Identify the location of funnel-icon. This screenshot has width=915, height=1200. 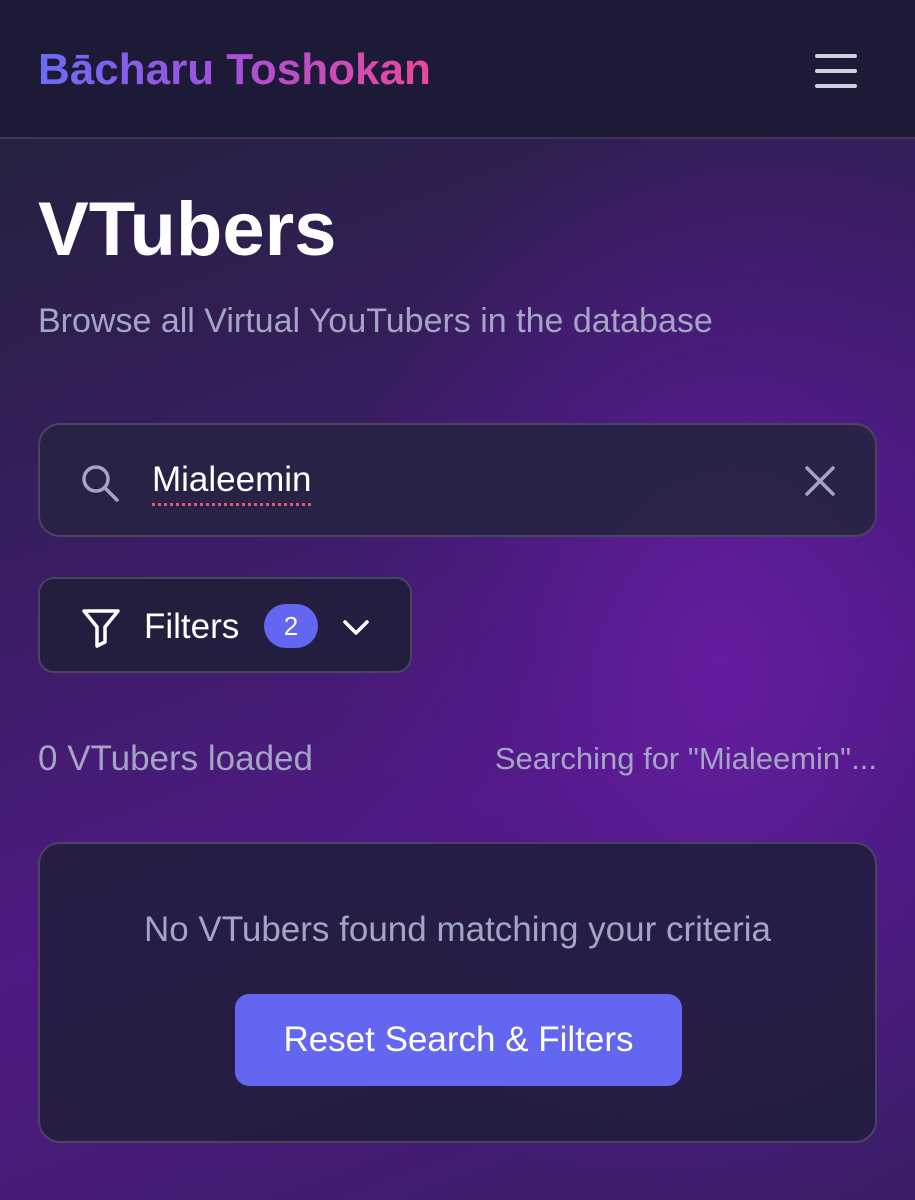
(101, 628).